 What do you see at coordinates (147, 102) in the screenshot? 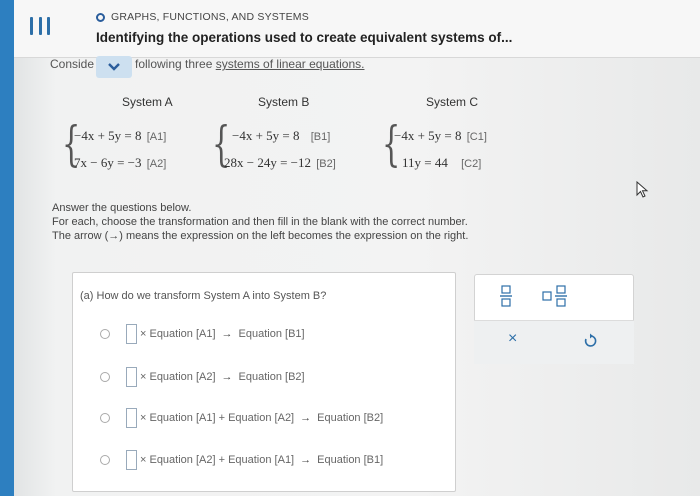
I see `system-a-label: System A` at bounding box center [147, 102].